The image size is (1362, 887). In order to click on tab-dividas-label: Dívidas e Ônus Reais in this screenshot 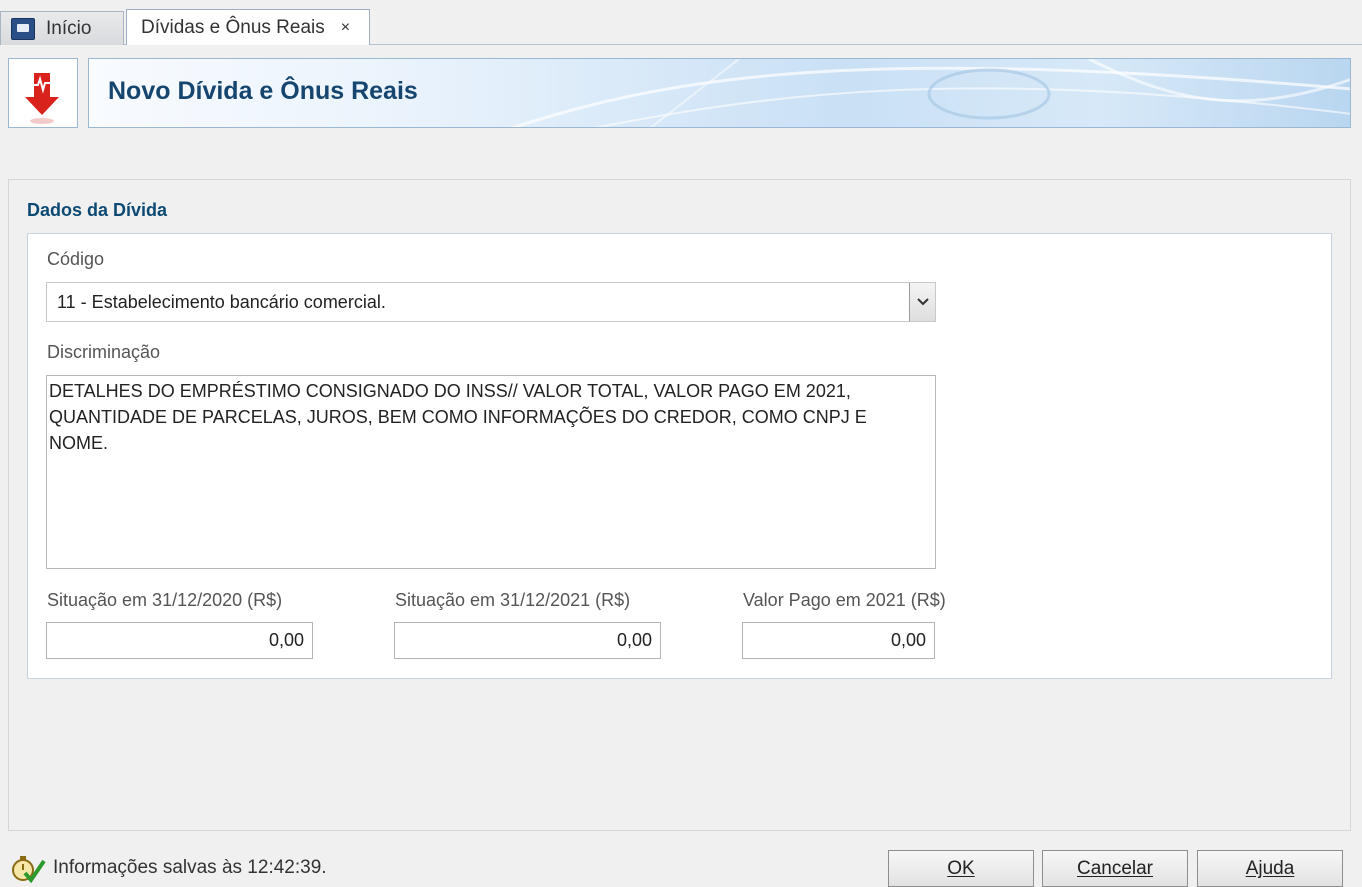, I will do `click(233, 27)`.